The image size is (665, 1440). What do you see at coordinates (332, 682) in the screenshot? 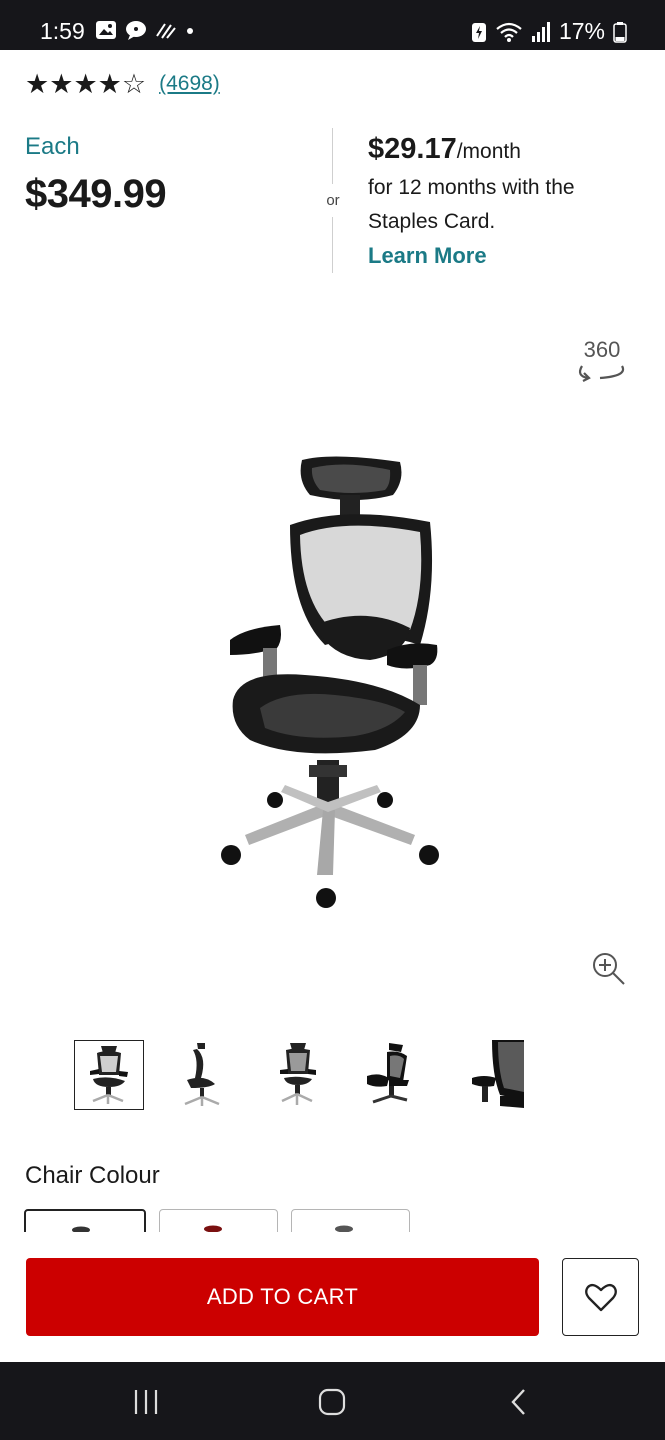
I see `product-image-chair` at bounding box center [332, 682].